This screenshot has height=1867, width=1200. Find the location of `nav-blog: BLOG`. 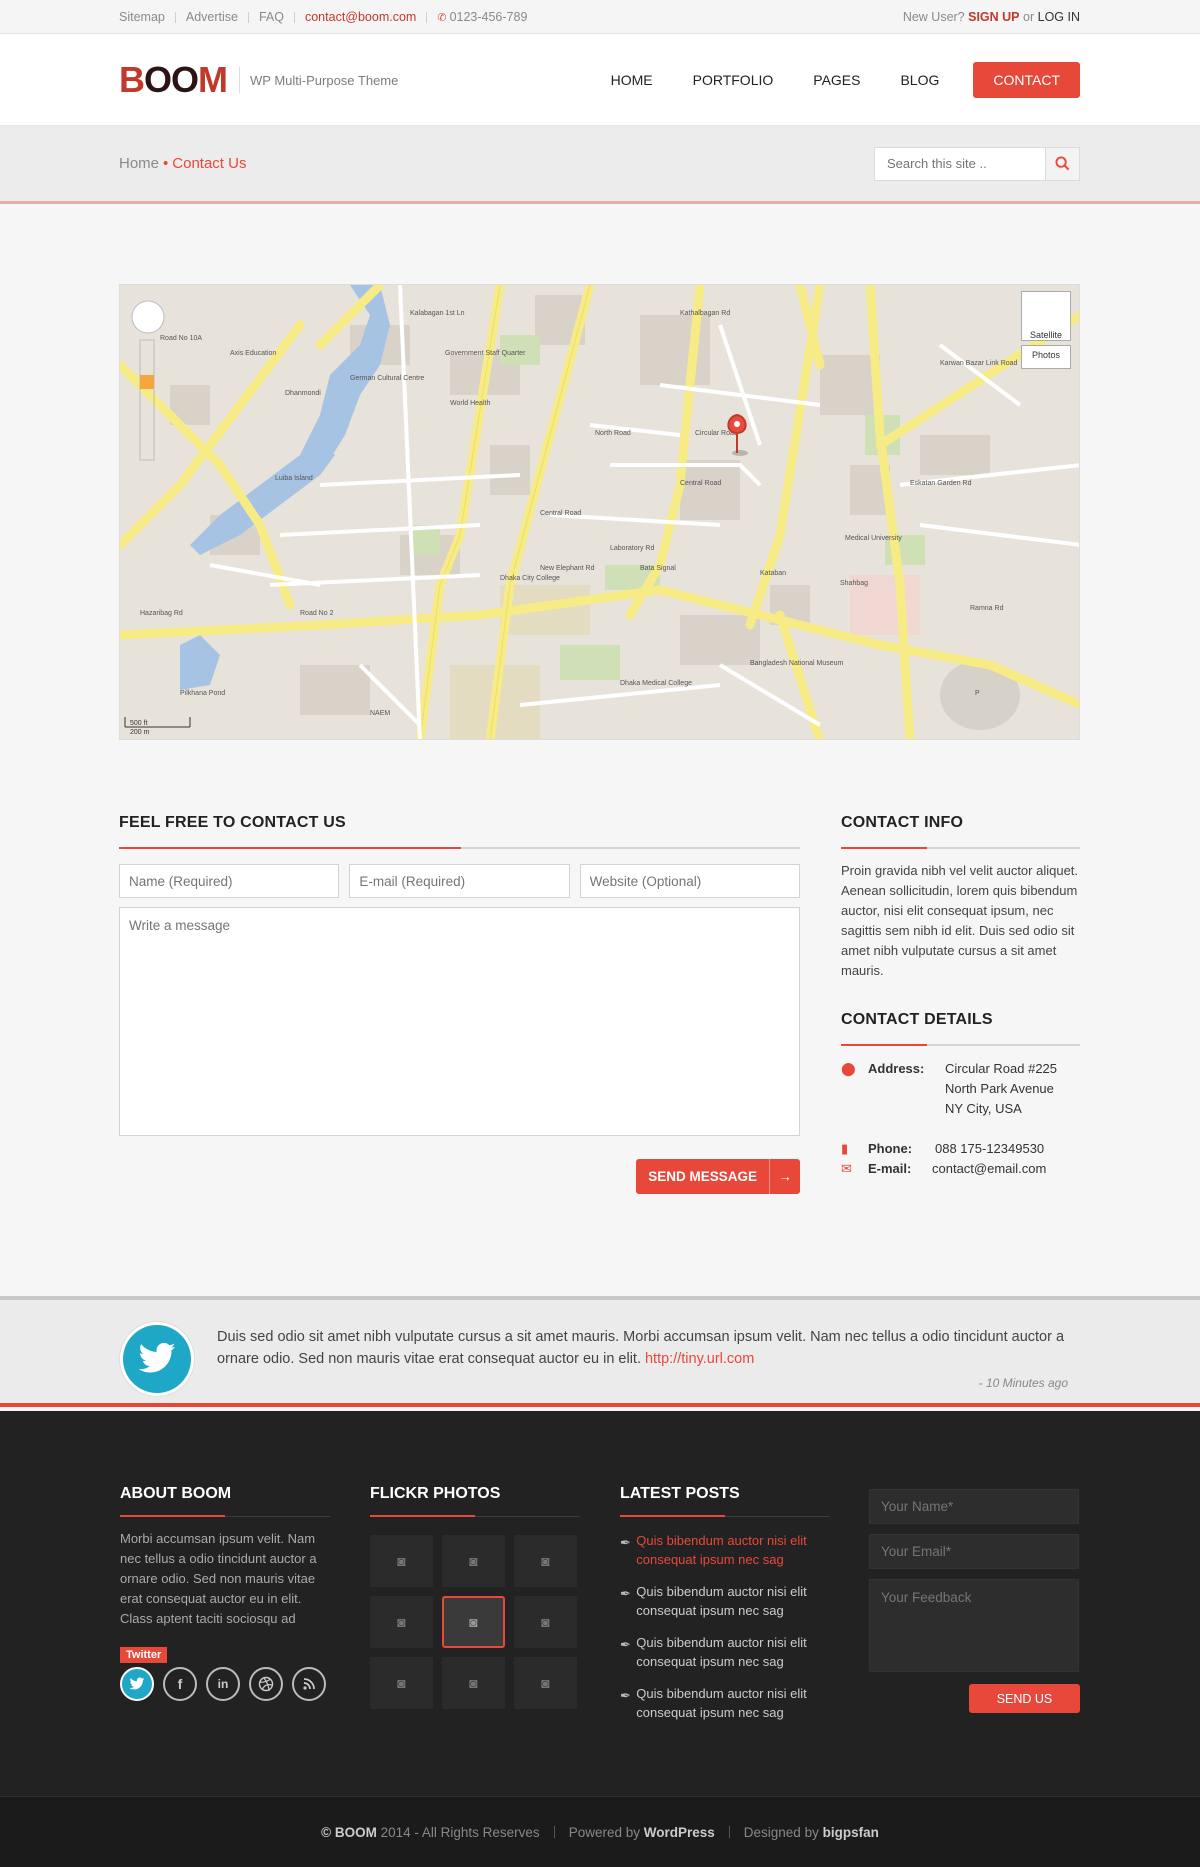

nav-blog: BLOG is located at coordinates (919, 80).